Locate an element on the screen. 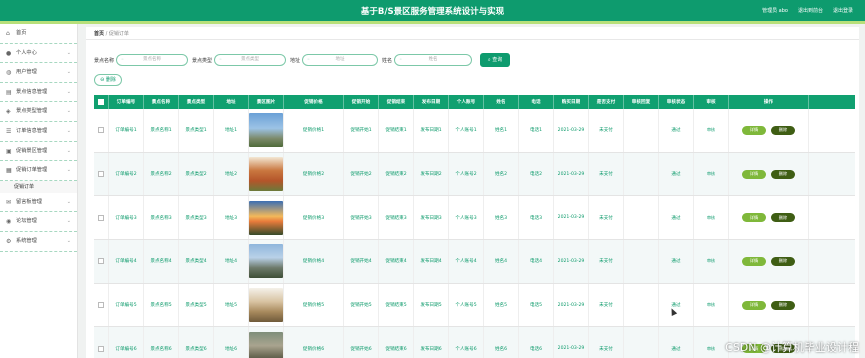 The height and width of the screenshot is (358, 865). search-input-addr: ◦ 地址 is located at coordinates (340, 60).